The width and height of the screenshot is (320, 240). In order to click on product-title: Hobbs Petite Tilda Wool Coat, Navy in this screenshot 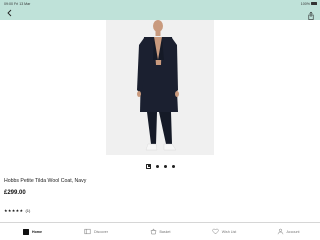, I will do `click(45, 181)`.